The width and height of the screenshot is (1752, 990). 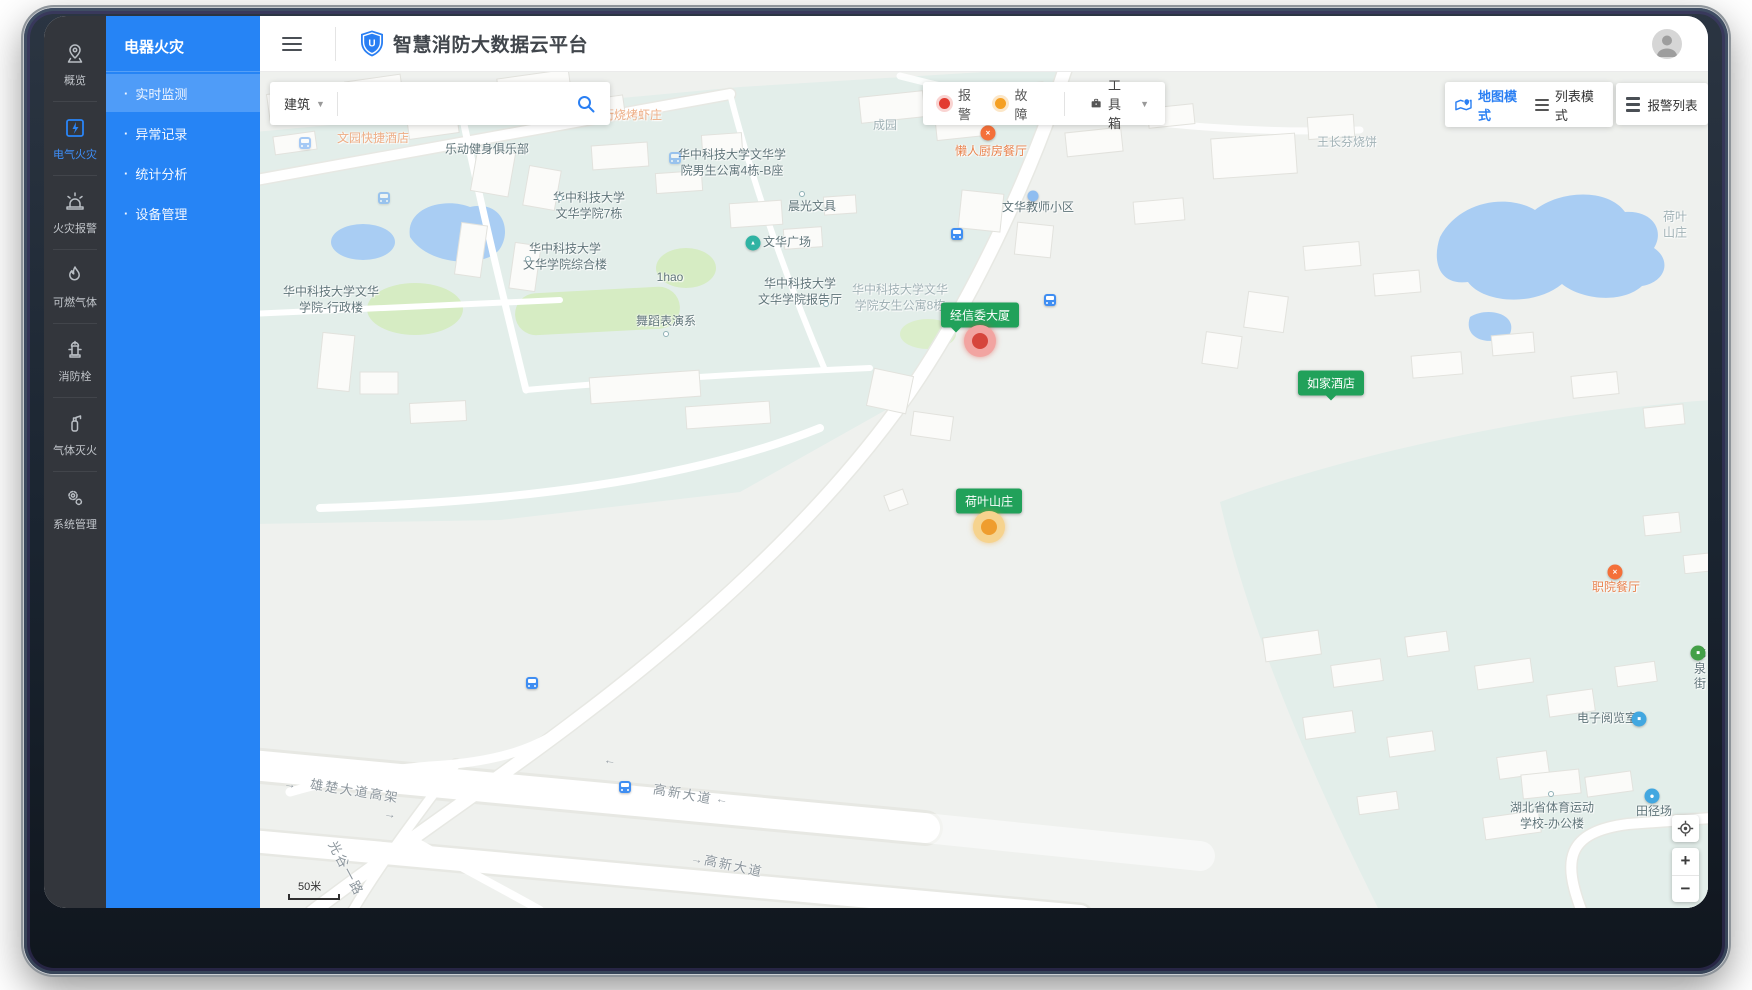 What do you see at coordinates (1672, 105) in the screenshot?
I see `alarm-list-label: 报警列表` at bounding box center [1672, 105].